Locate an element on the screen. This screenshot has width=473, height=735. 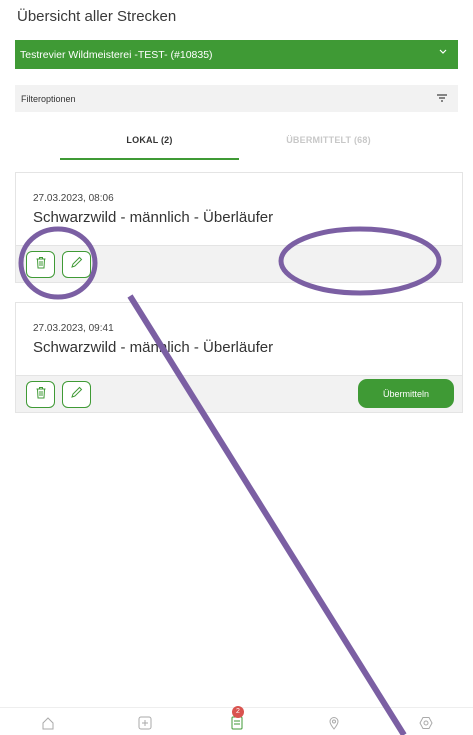
location-icon is located at coordinates (334, 725).